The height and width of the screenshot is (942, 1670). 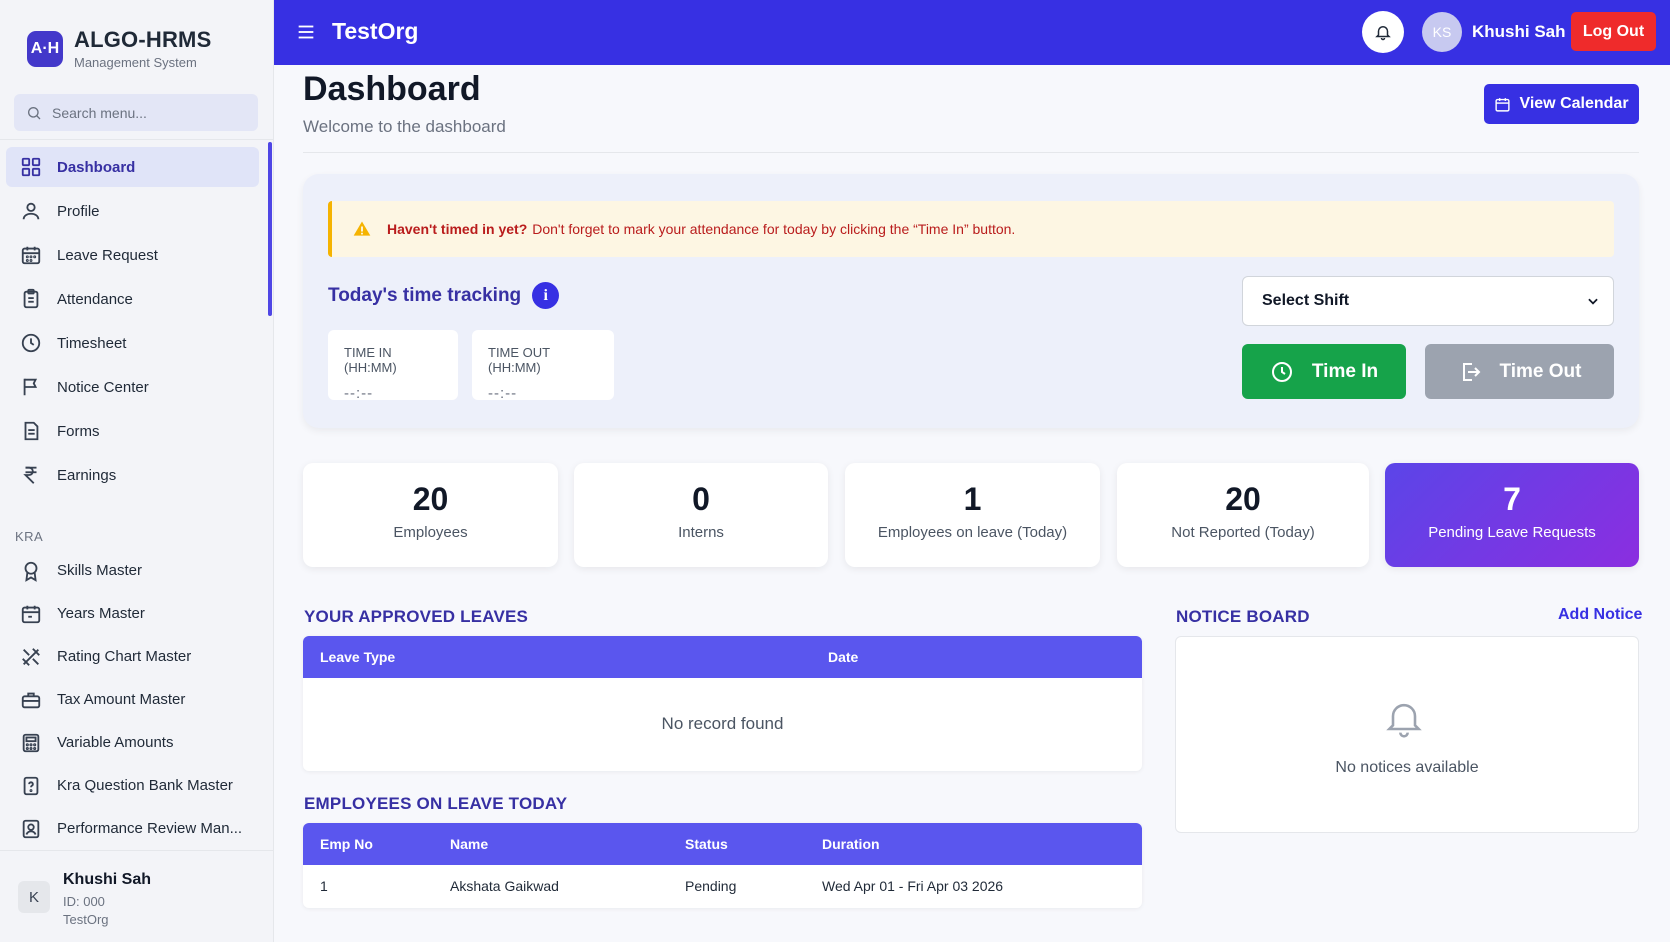 What do you see at coordinates (1306, 300) in the screenshot?
I see `shift-select-value: Select Shift` at bounding box center [1306, 300].